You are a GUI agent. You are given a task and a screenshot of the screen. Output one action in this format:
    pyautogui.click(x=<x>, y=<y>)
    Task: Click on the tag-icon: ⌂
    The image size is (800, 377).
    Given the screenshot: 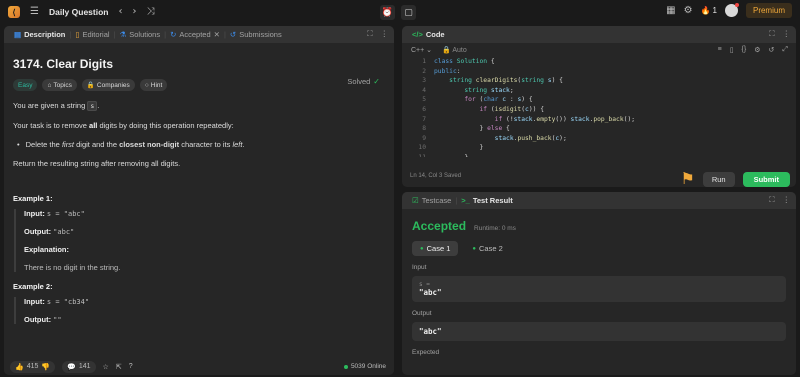 What is the action you would take?
    pyautogui.click(x=49, y=85)
    